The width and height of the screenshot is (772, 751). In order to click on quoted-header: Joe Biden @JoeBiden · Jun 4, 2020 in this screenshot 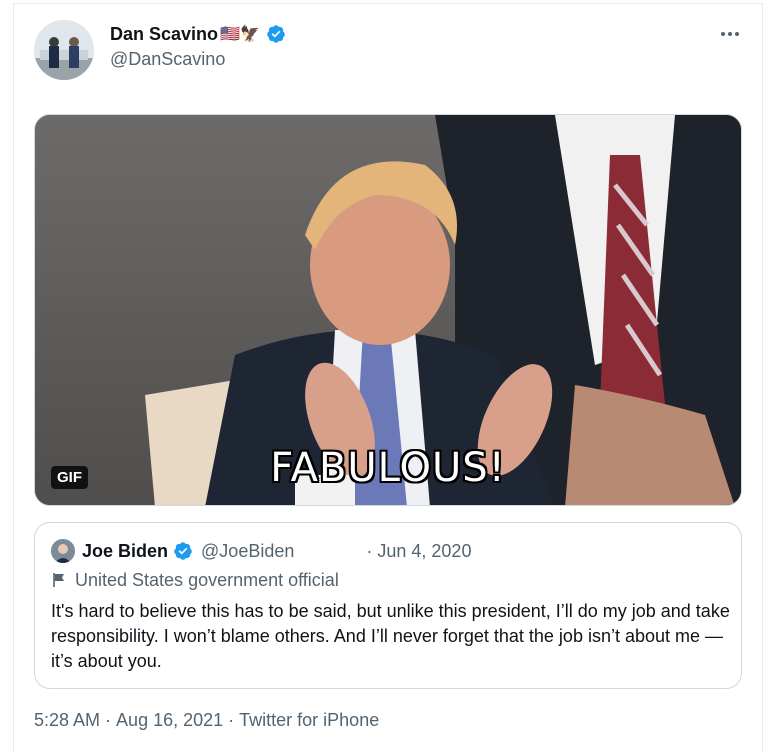, I will do `click(388, 551)`.